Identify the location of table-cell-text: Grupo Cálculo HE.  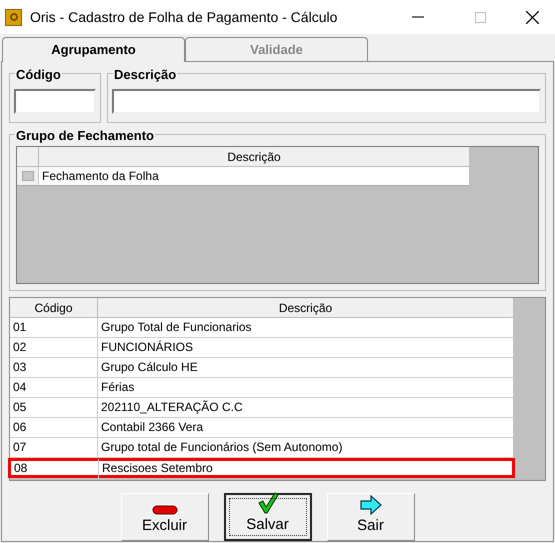
(149, 367).